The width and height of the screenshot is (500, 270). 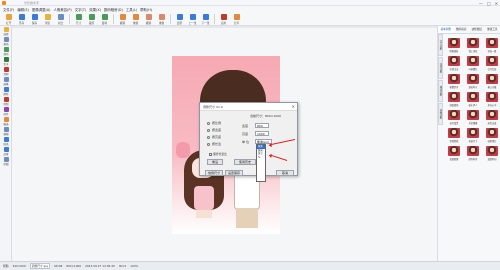 I want to click on minimize-button: —, so click(x=481, y=3).